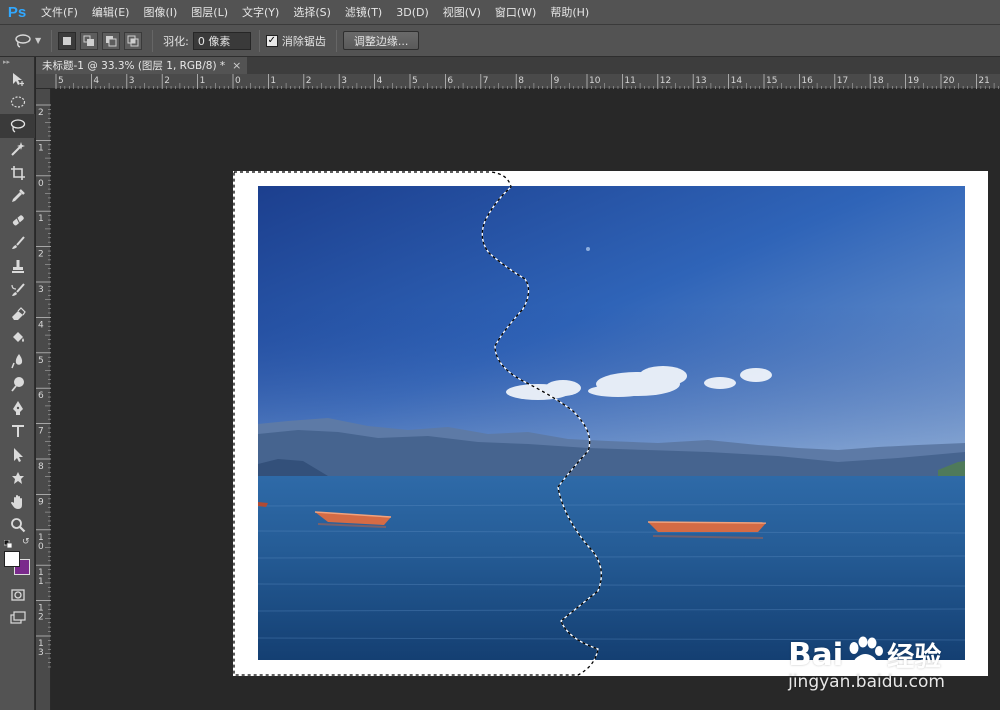  Describe the element at coordinates (17, 408) in the screenshot. I see `pen-tool` at that location.